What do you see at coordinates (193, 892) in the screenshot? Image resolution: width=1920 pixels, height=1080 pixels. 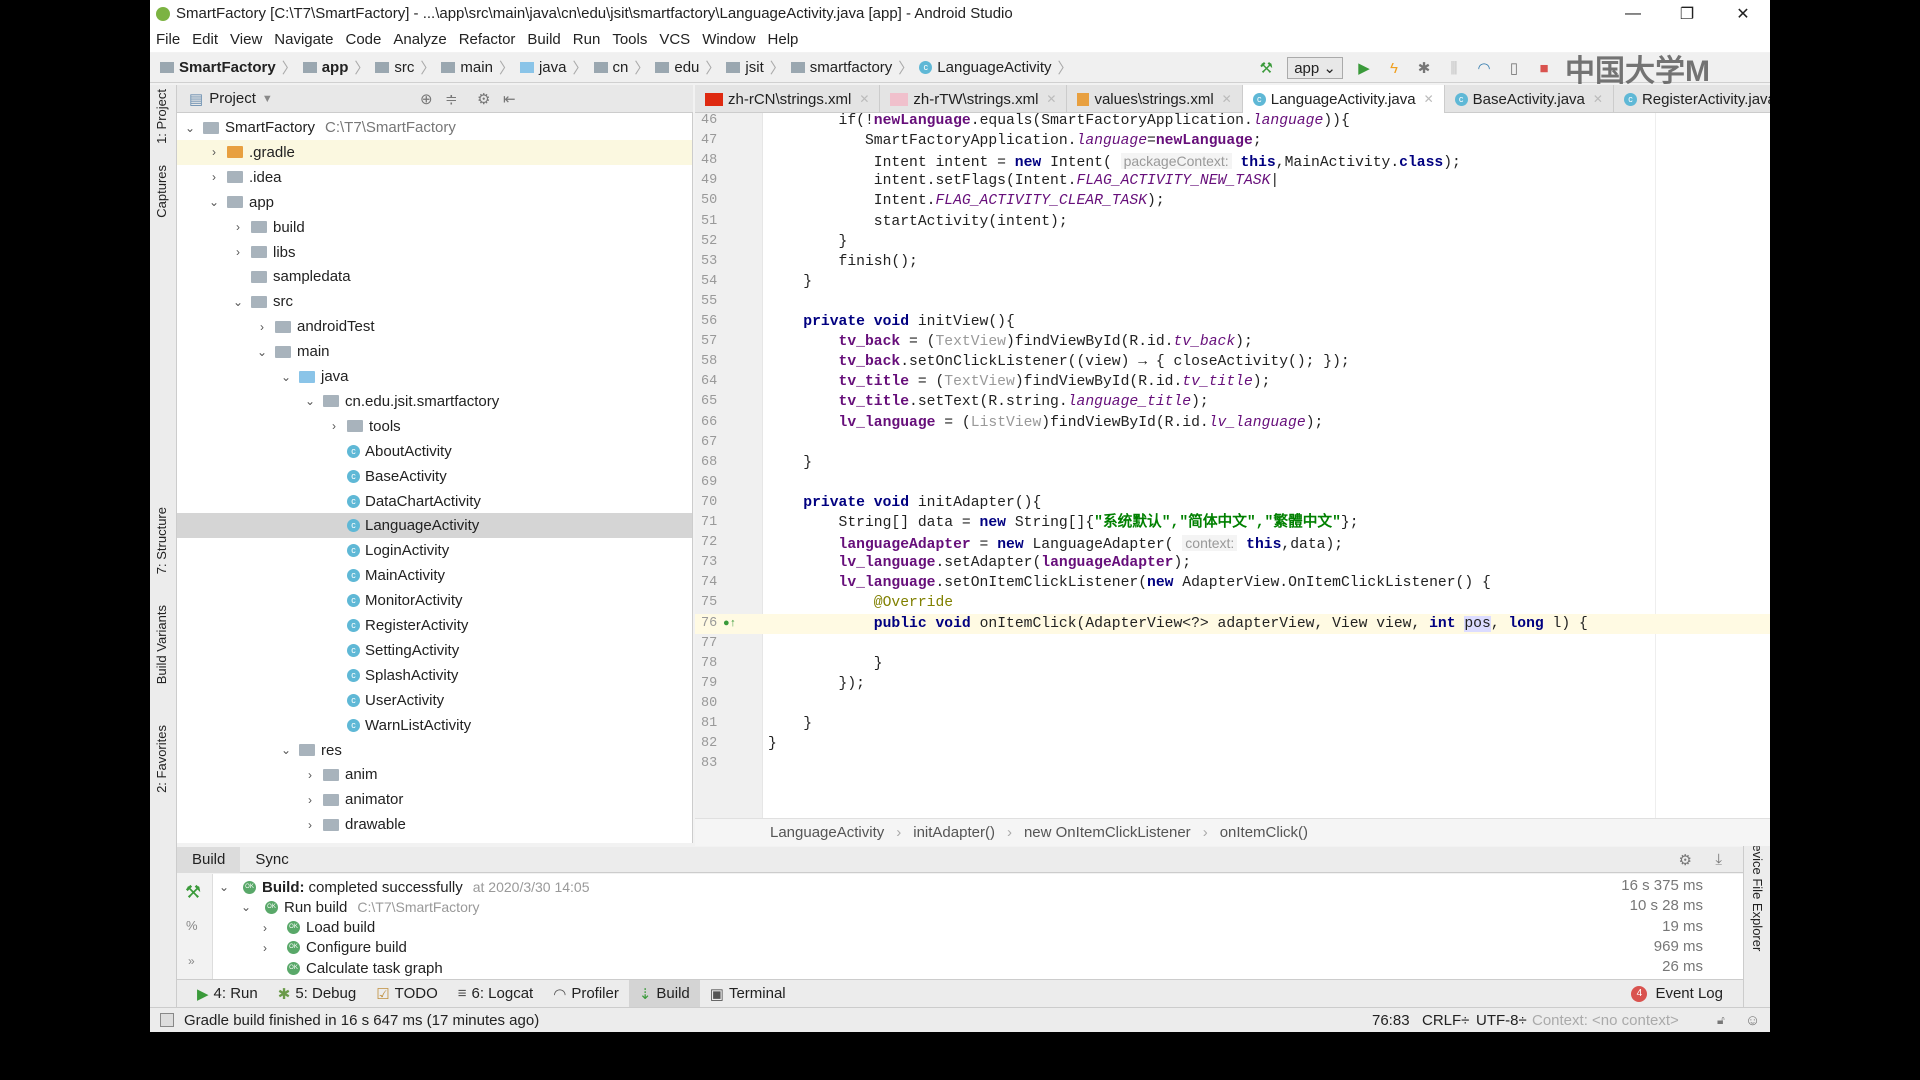 I see `hammer-icon: ⚒` at bounding box center [193, 892].